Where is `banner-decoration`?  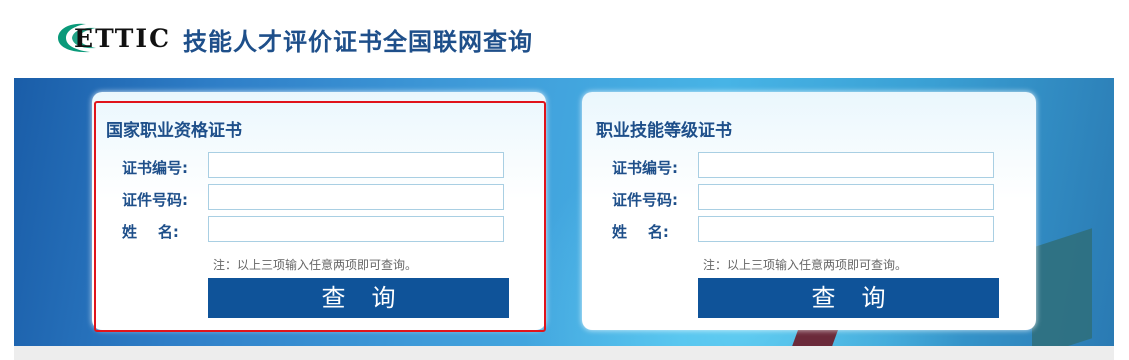 banner-decoration is located at coordinates (1062, 287).